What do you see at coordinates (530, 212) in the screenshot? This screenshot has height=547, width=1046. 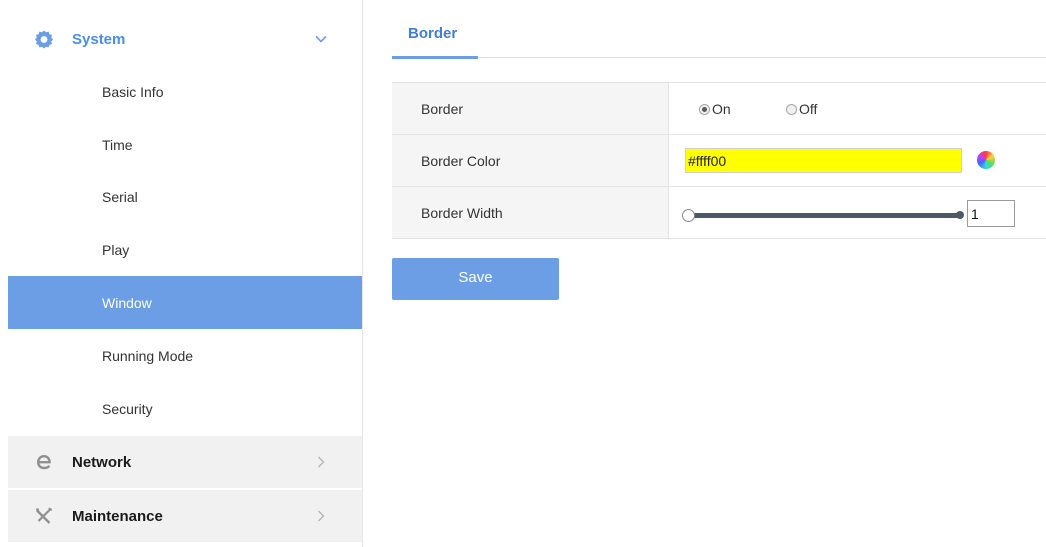 I see `form-label-cell: Border Width` at bounding box center [530, 212].